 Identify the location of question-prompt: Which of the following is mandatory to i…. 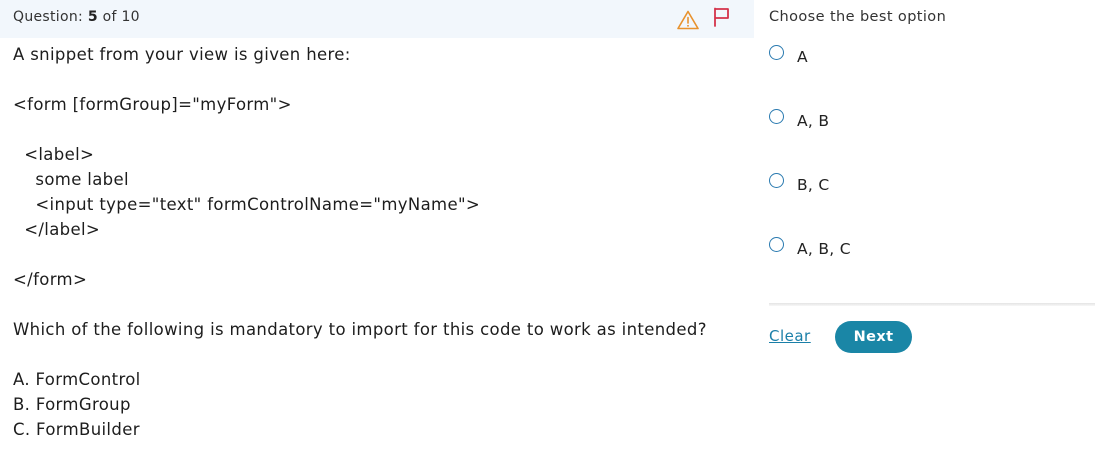
(360, 329).